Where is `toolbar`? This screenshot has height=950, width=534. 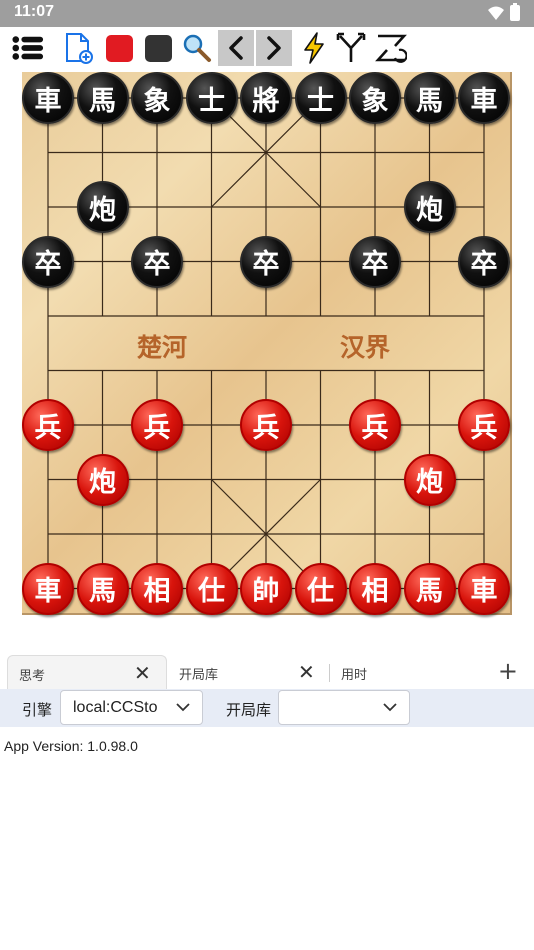
toolbar is located at coordinates (267, 48).